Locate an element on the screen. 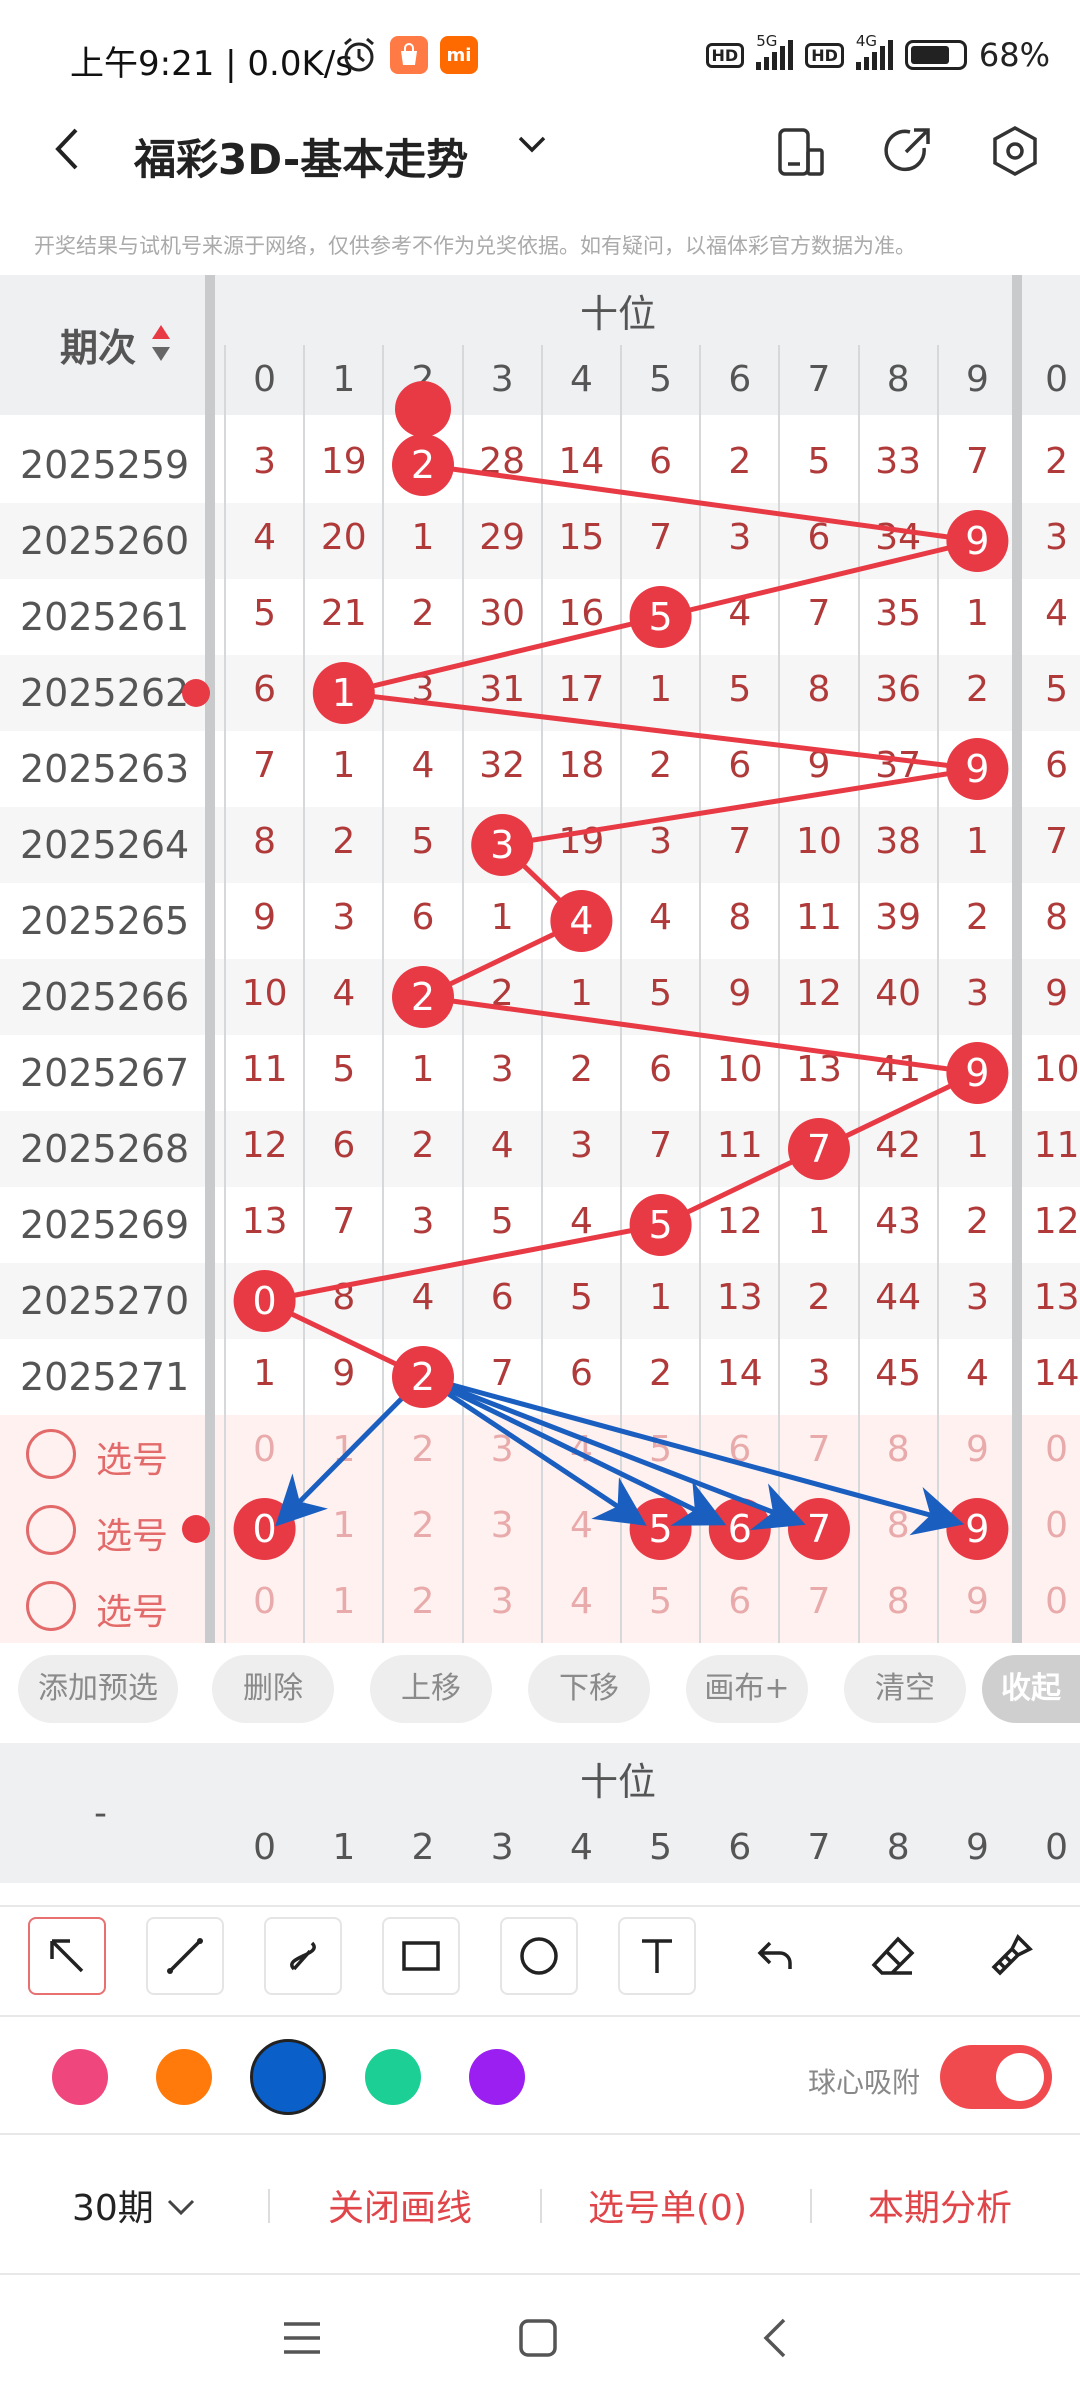 This screenshot has width=1080, height=2400. canvas-plus-button: 画布+ is located at coordinates (747, 1689).